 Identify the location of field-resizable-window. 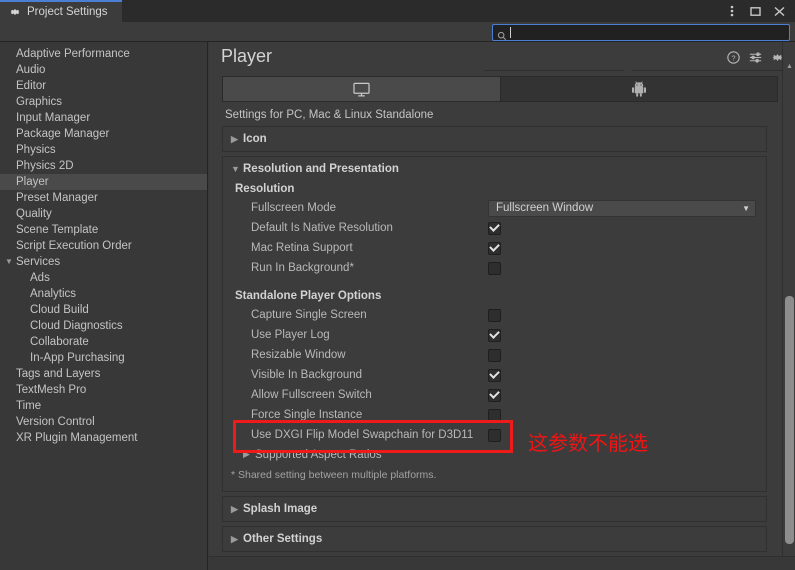
(494, 355).